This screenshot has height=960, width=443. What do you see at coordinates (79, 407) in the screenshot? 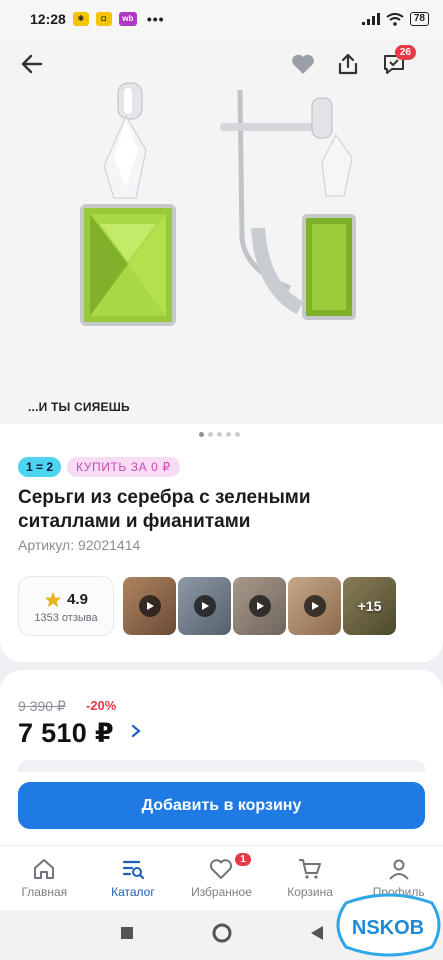
I see `gallery-slogan: ...И ТЫ СИЯЕШЬ` at bounding box center [79, 407].